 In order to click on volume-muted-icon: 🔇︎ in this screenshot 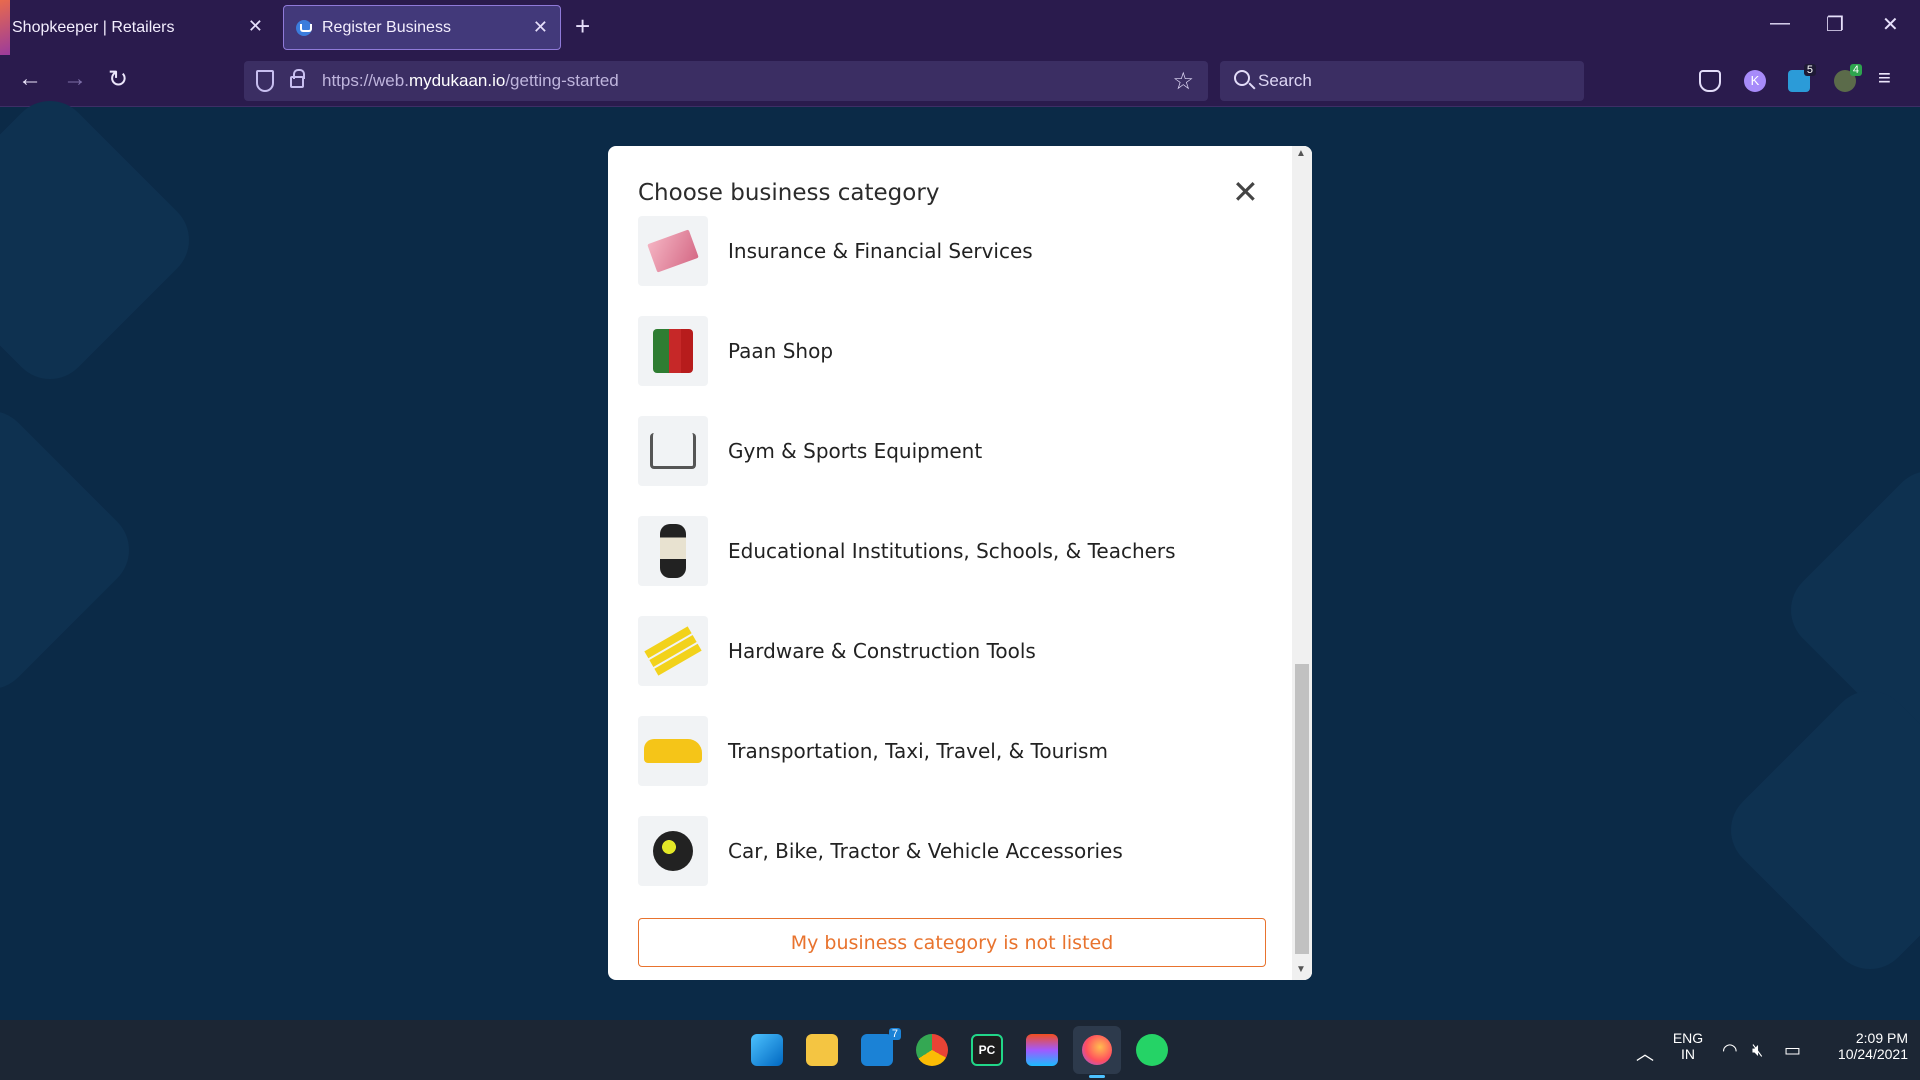, I will do `click(1757, 1050)`.